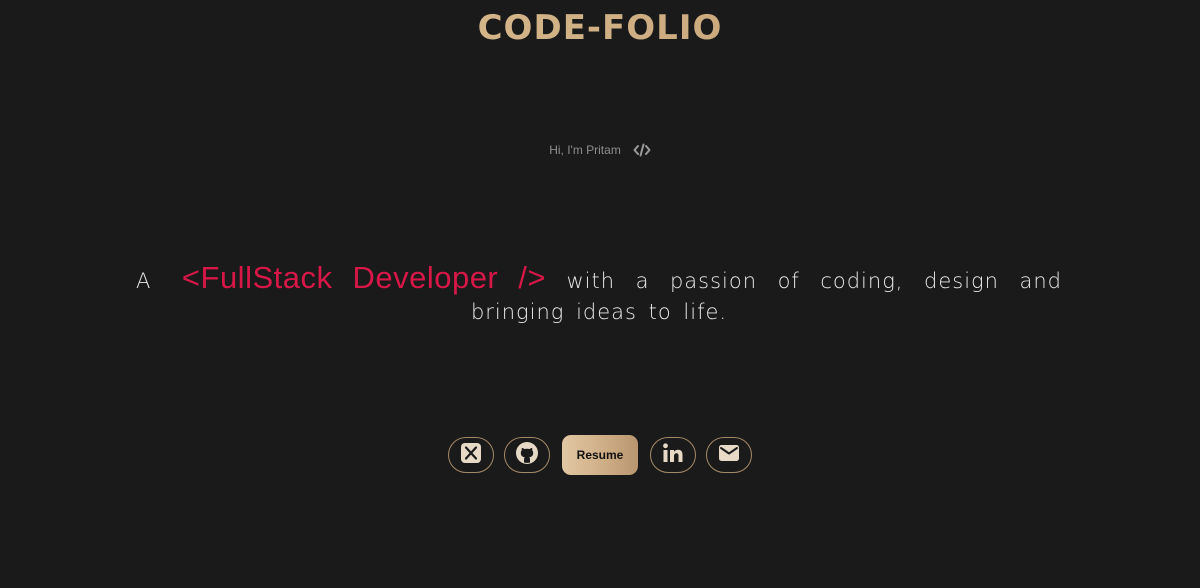 This screenshot has width=1200, height=588. I want to click on role-title: <FullStack Developer />, so click(363, 277).